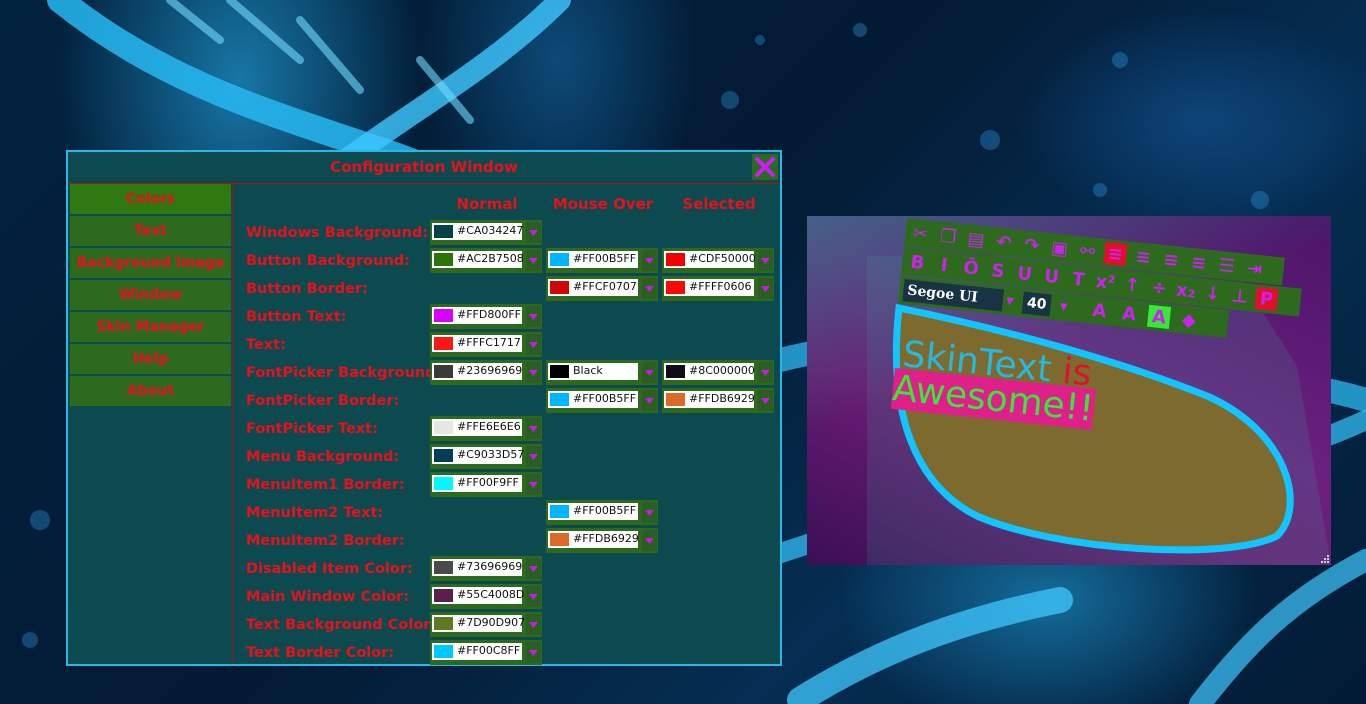 The image size is (1366, 704). What do you see at coordinates (150, 231) in the screenshot?
I see `sidebar-item-text: Text` at bounding box center [150, 231].